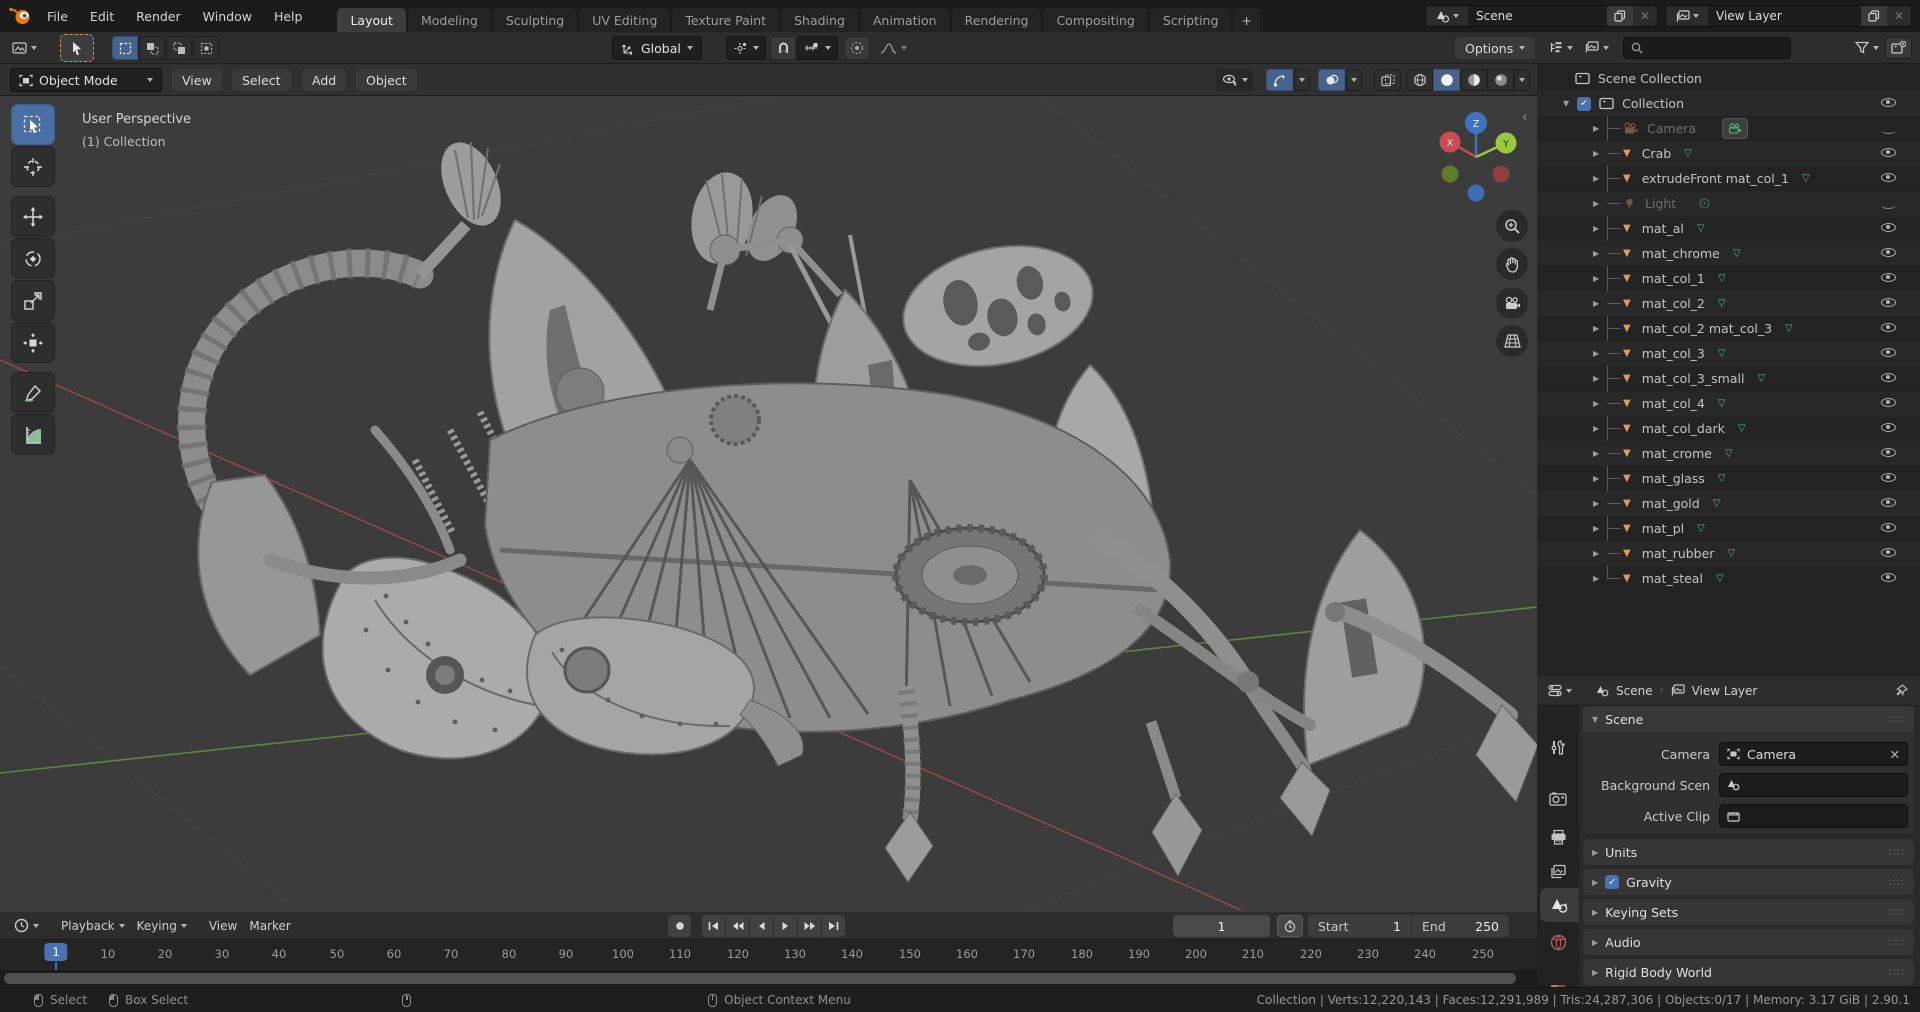  What do you see at coordinates (1728, 478) in the screenshot?
I see `outliner-row-mat-glass: ▶ ▼ mat_glass ▽` at bounding box center [1728, 478].